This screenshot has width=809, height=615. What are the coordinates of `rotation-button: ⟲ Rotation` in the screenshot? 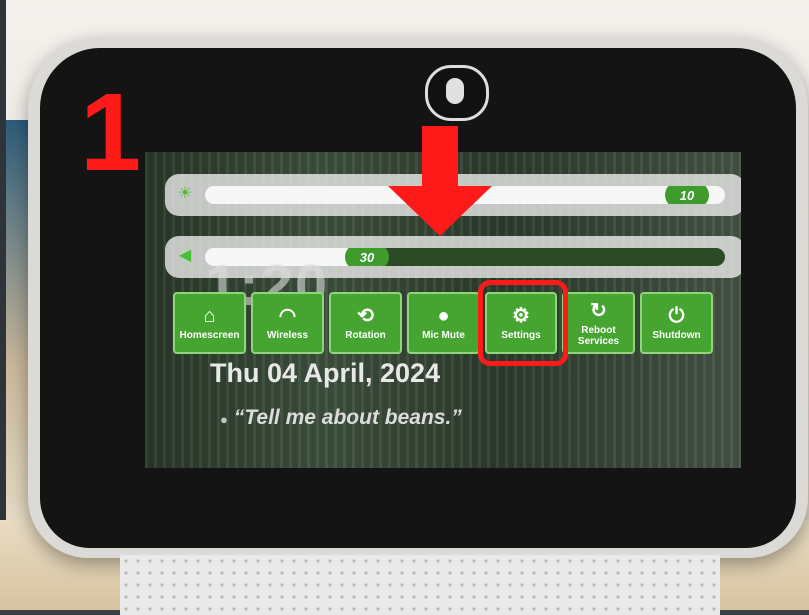 It's located at (365, 323).